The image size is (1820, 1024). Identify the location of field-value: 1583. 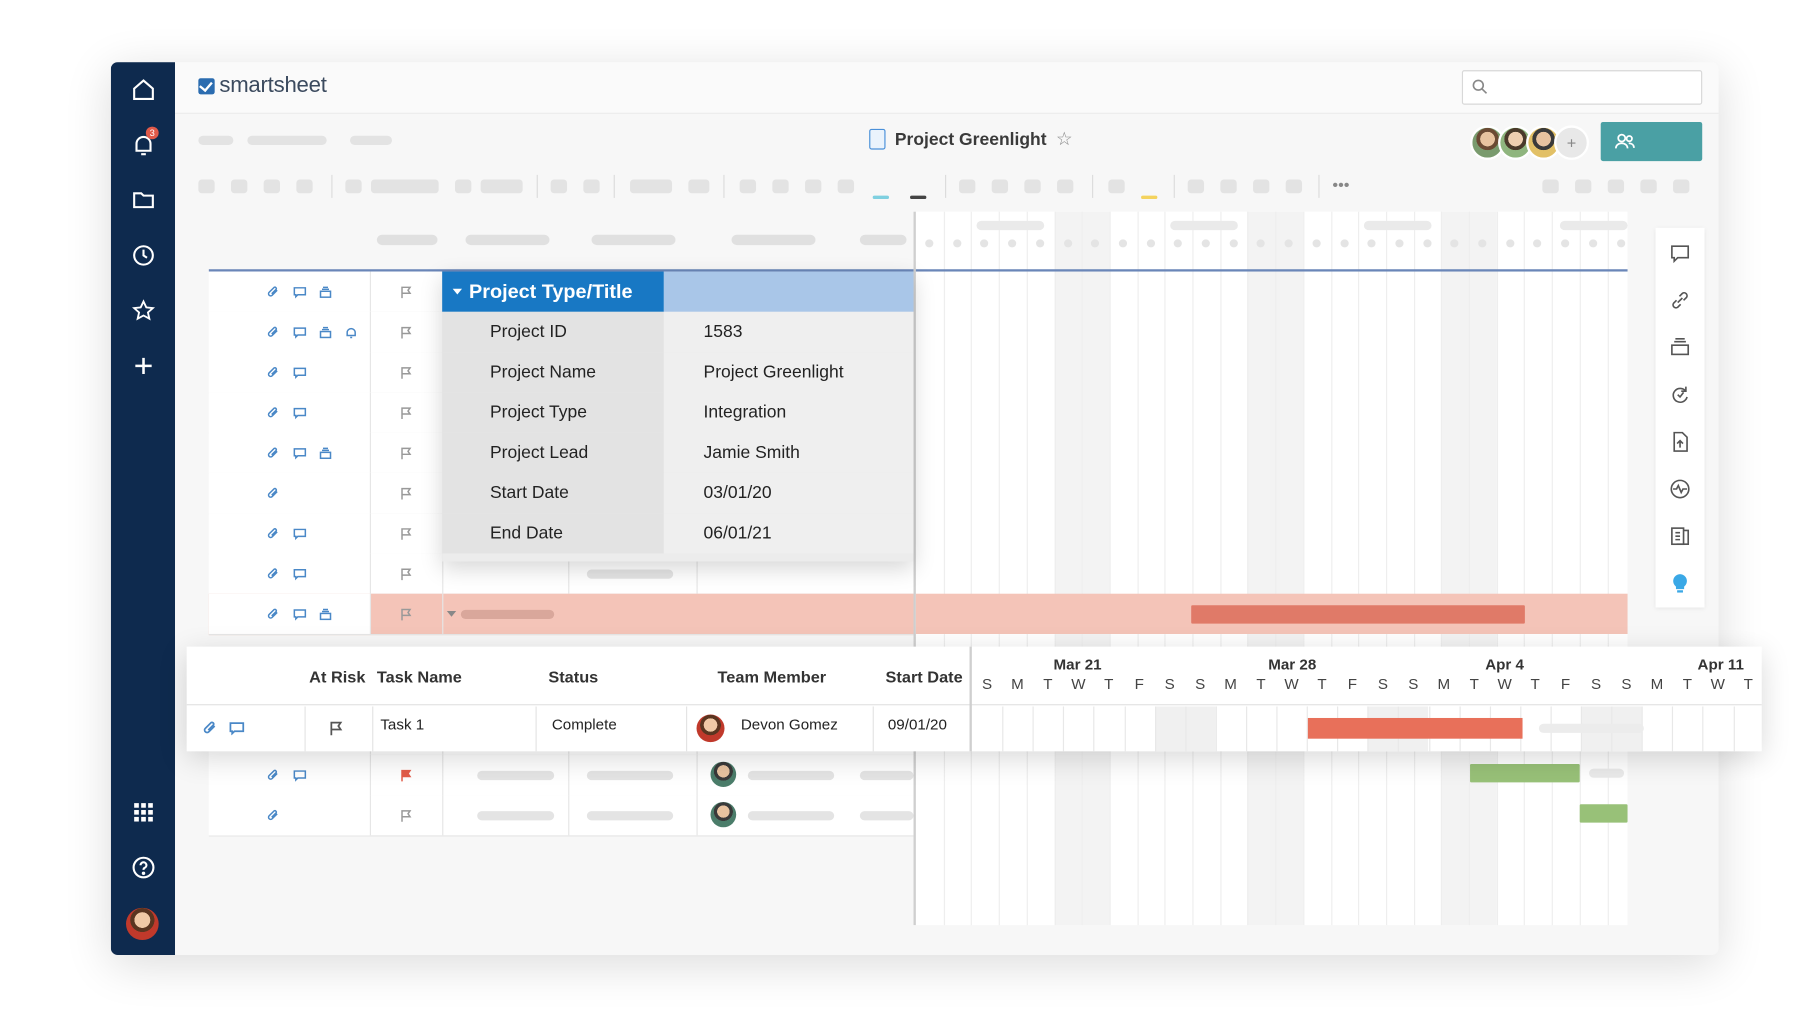
(788, 332).